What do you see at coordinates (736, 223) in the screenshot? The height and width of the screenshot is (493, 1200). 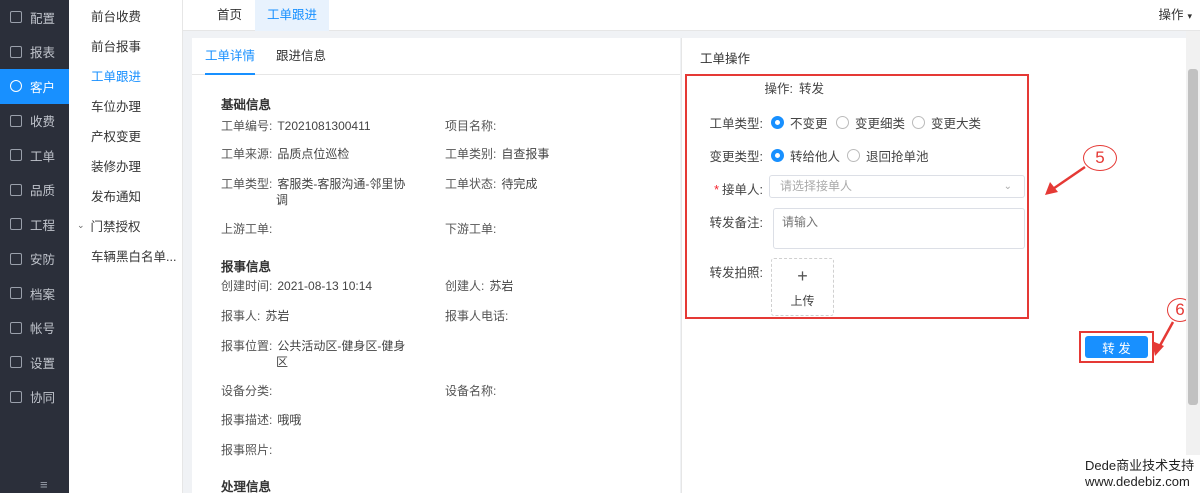 I see `remark-label: 转发备注:` at bounding box center [736, 223].